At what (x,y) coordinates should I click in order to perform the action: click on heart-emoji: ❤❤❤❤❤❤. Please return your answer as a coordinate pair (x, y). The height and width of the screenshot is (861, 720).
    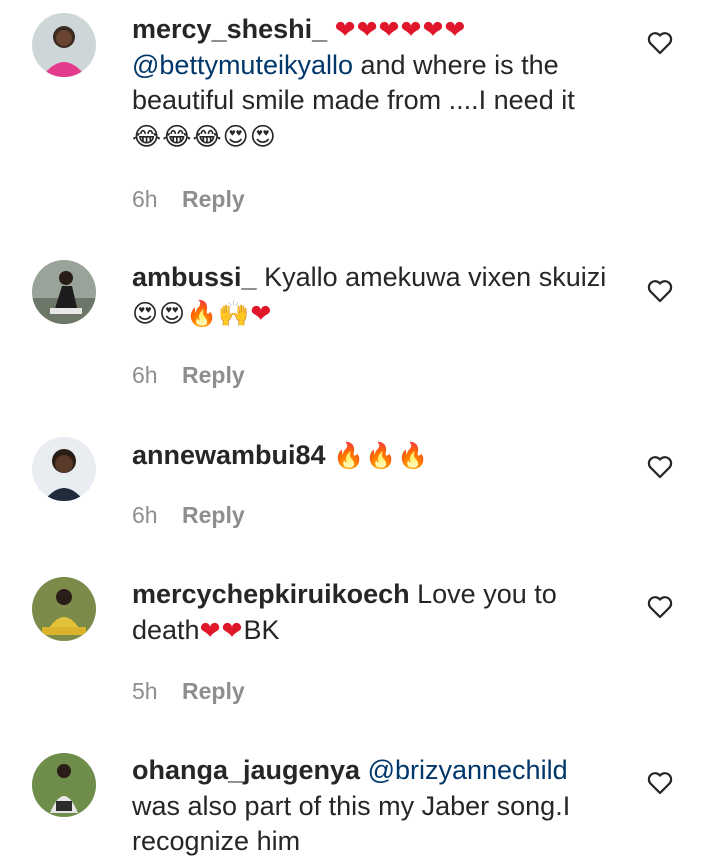
    Looking at the image, I should click on (400, 29).